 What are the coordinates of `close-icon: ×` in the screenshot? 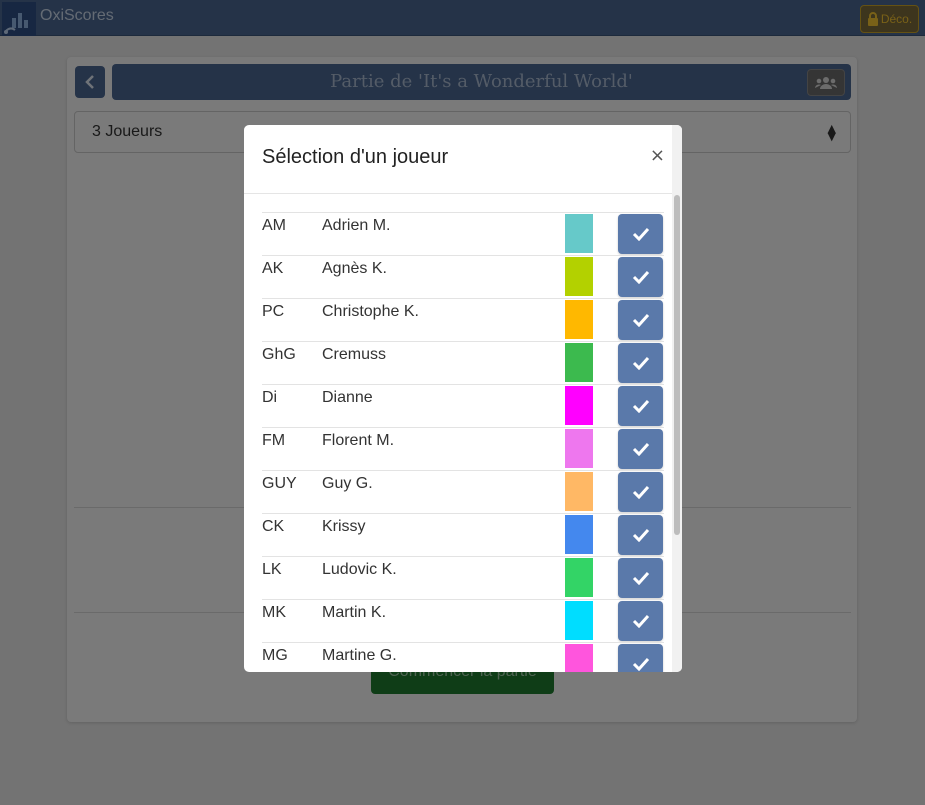 It's located at (657, 155).